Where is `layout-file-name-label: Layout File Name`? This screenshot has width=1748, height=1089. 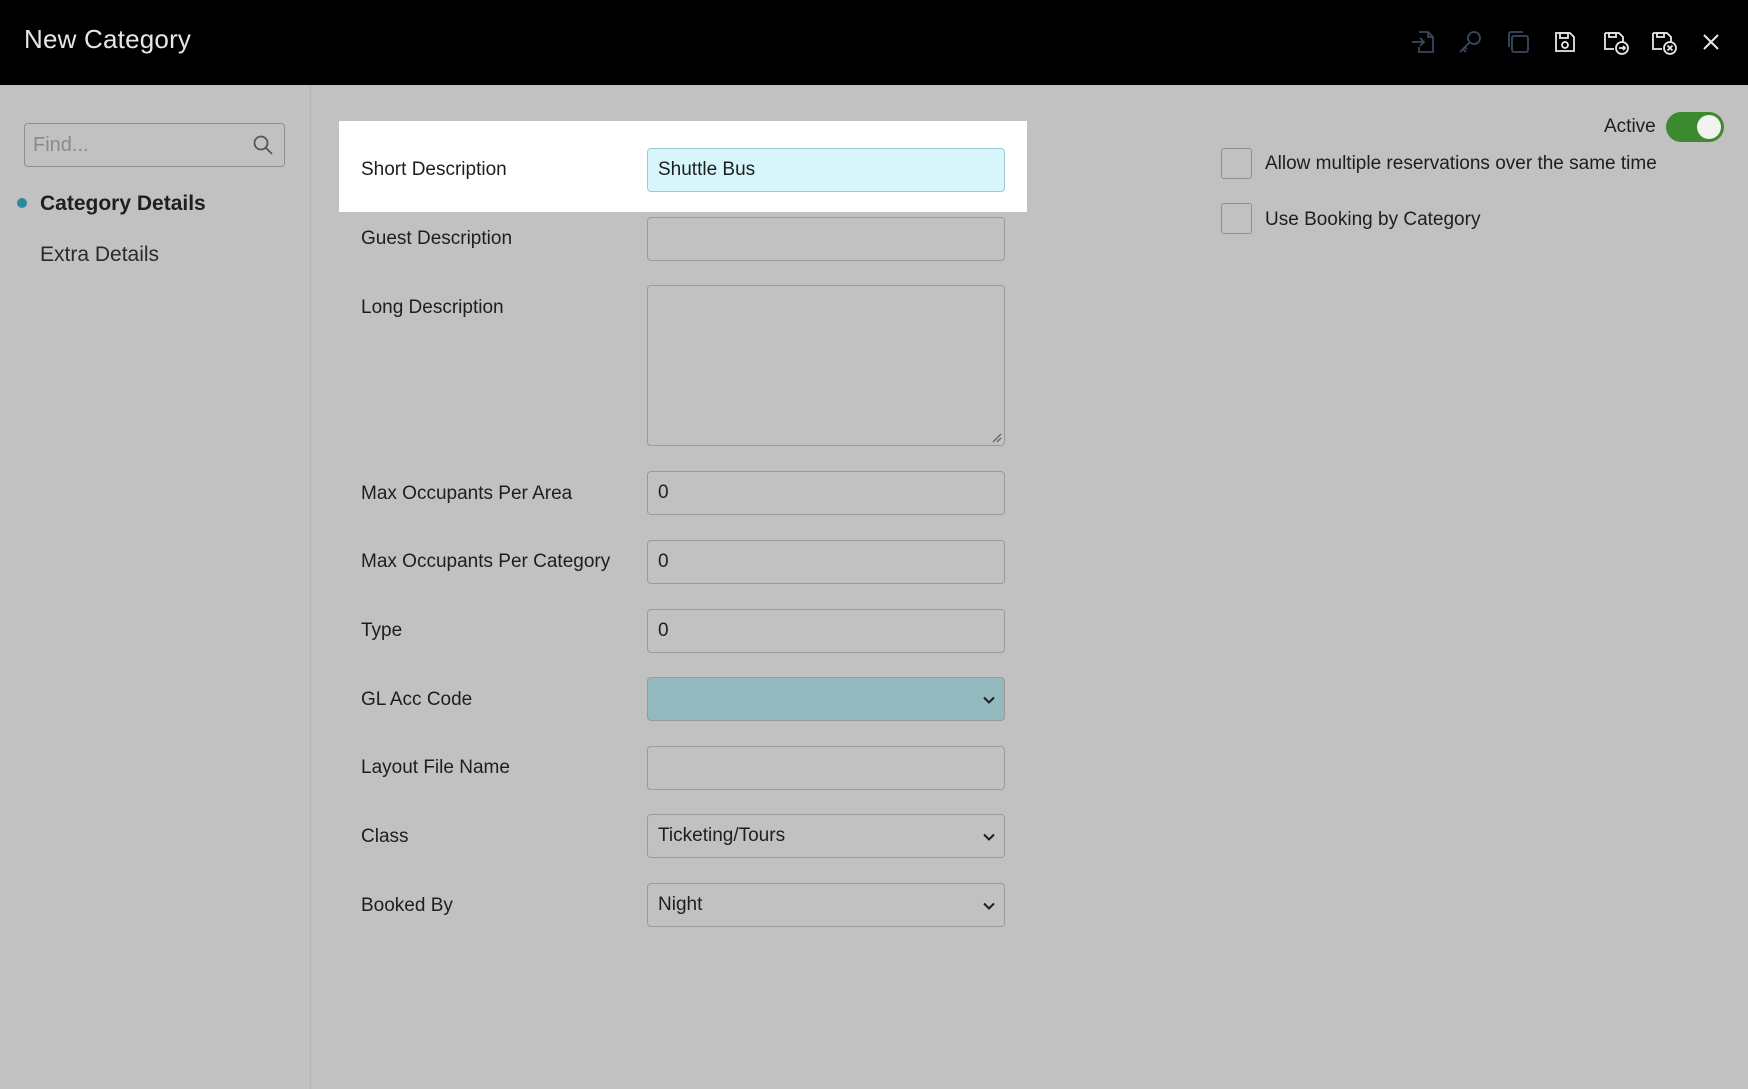 layout-file-name-label: Layout File Name is located at coordinates (435, 767).